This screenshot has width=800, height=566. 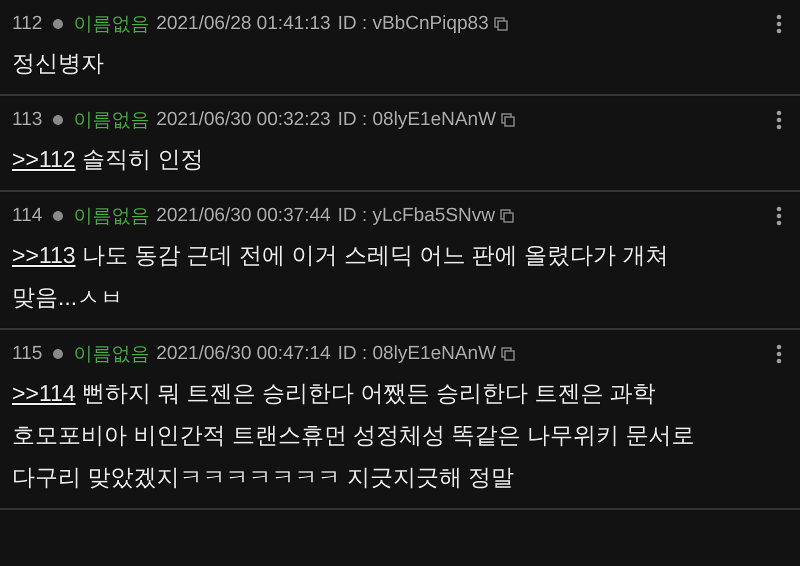 I want to click on user-id: ID : yLcFba5SNvw, so click(x=416, y=216).